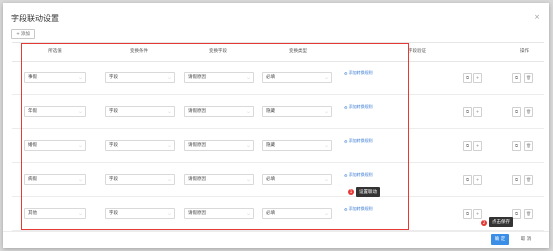 The height and width of the screenshot is (251, 553). What do you see at coordinates (500, 239) in the screenshot?
I see `confirm-button: 确 定` at bounding box center [500, 239].